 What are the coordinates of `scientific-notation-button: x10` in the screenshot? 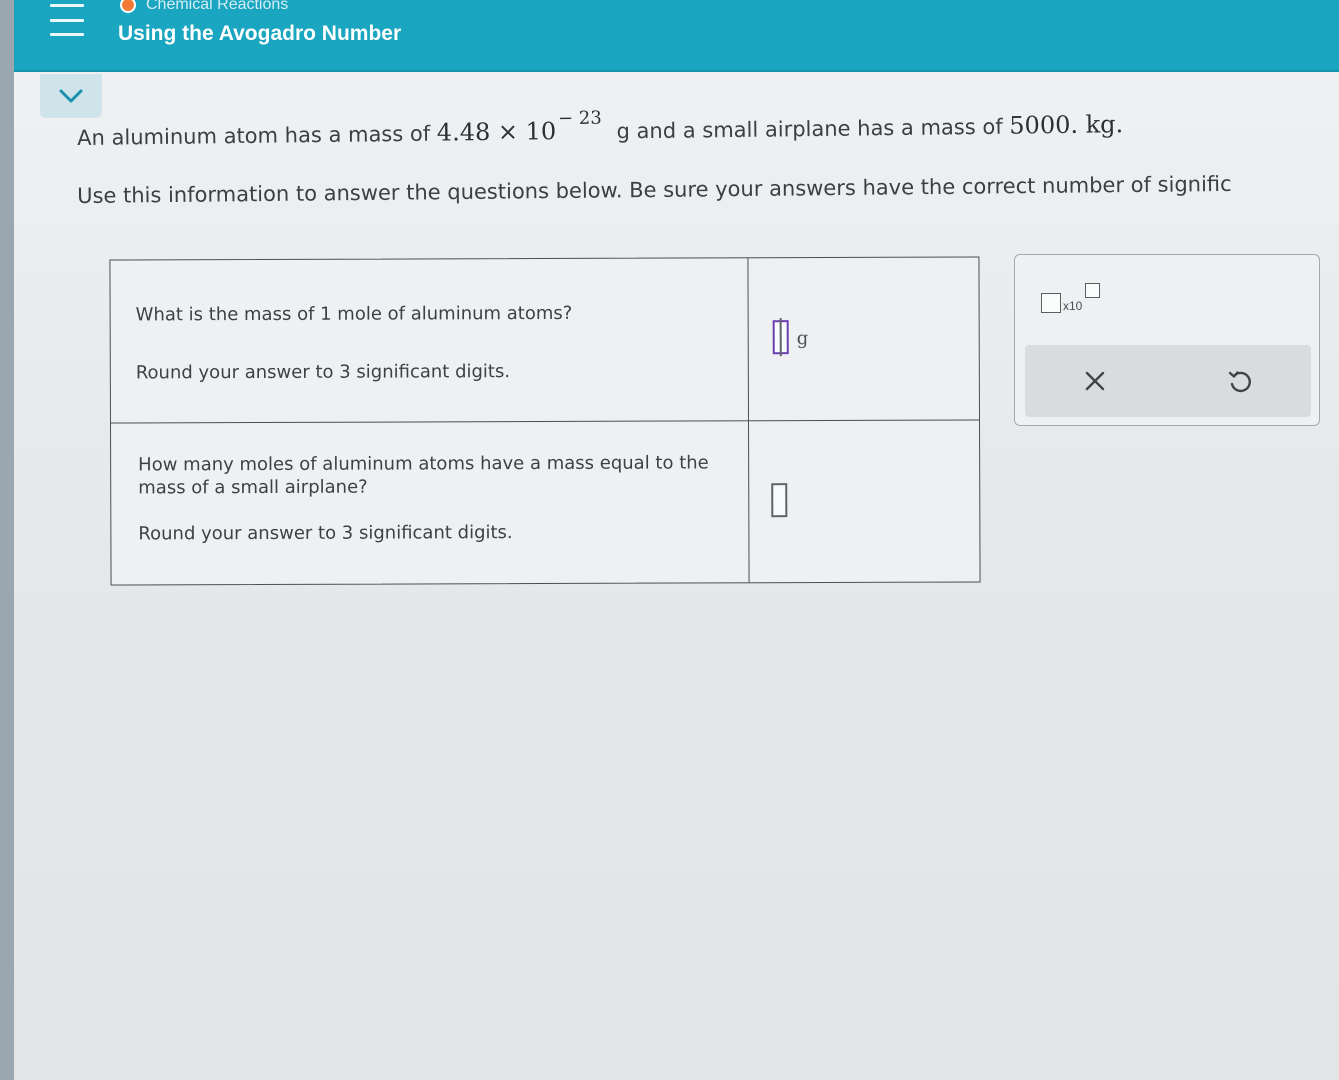 It's located at (1073, 299).